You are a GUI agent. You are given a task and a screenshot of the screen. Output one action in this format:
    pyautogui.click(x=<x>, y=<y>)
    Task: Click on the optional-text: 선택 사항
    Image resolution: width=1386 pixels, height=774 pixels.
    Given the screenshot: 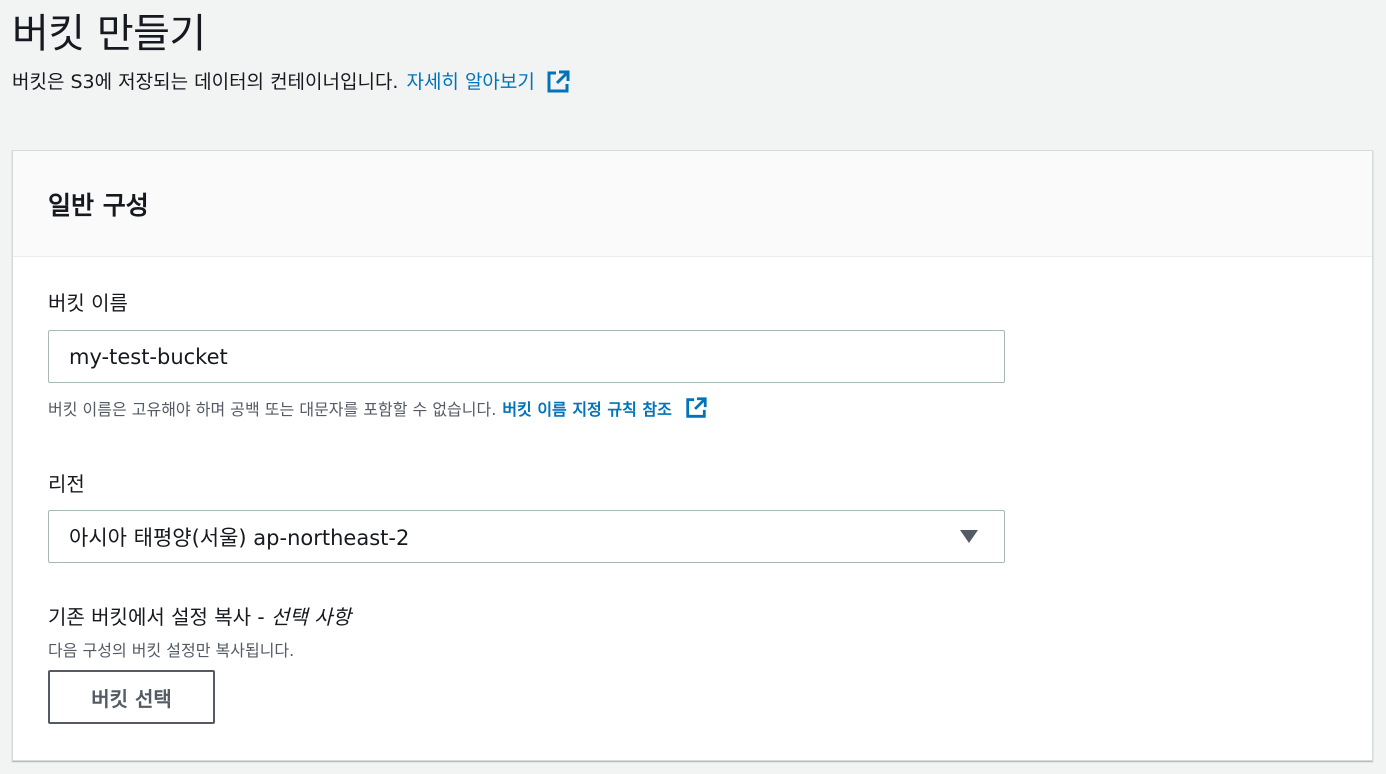 What is the action you would take?
    pyautogui.click(x=311, y=617)
    